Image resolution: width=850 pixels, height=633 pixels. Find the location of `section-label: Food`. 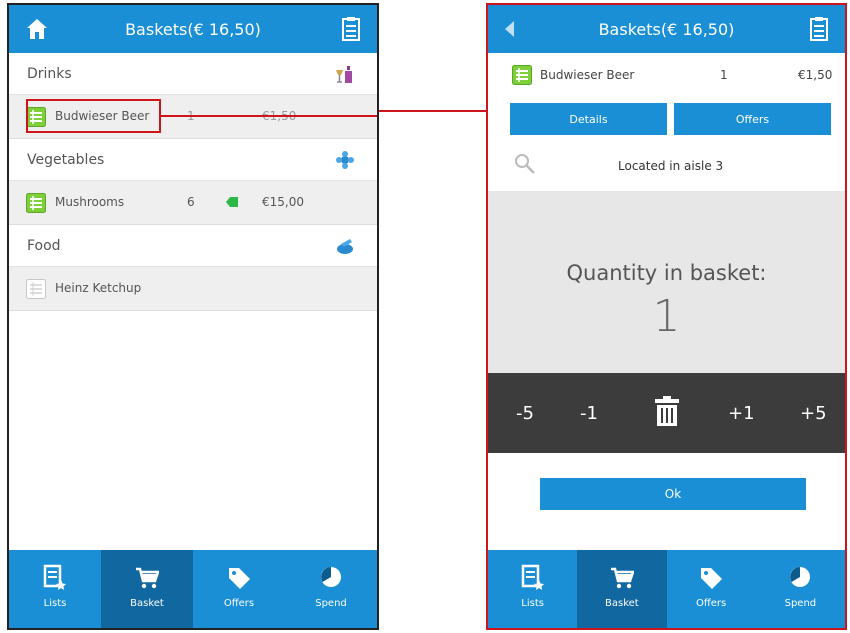

section-label: Food is located at coordinates (44, 245).